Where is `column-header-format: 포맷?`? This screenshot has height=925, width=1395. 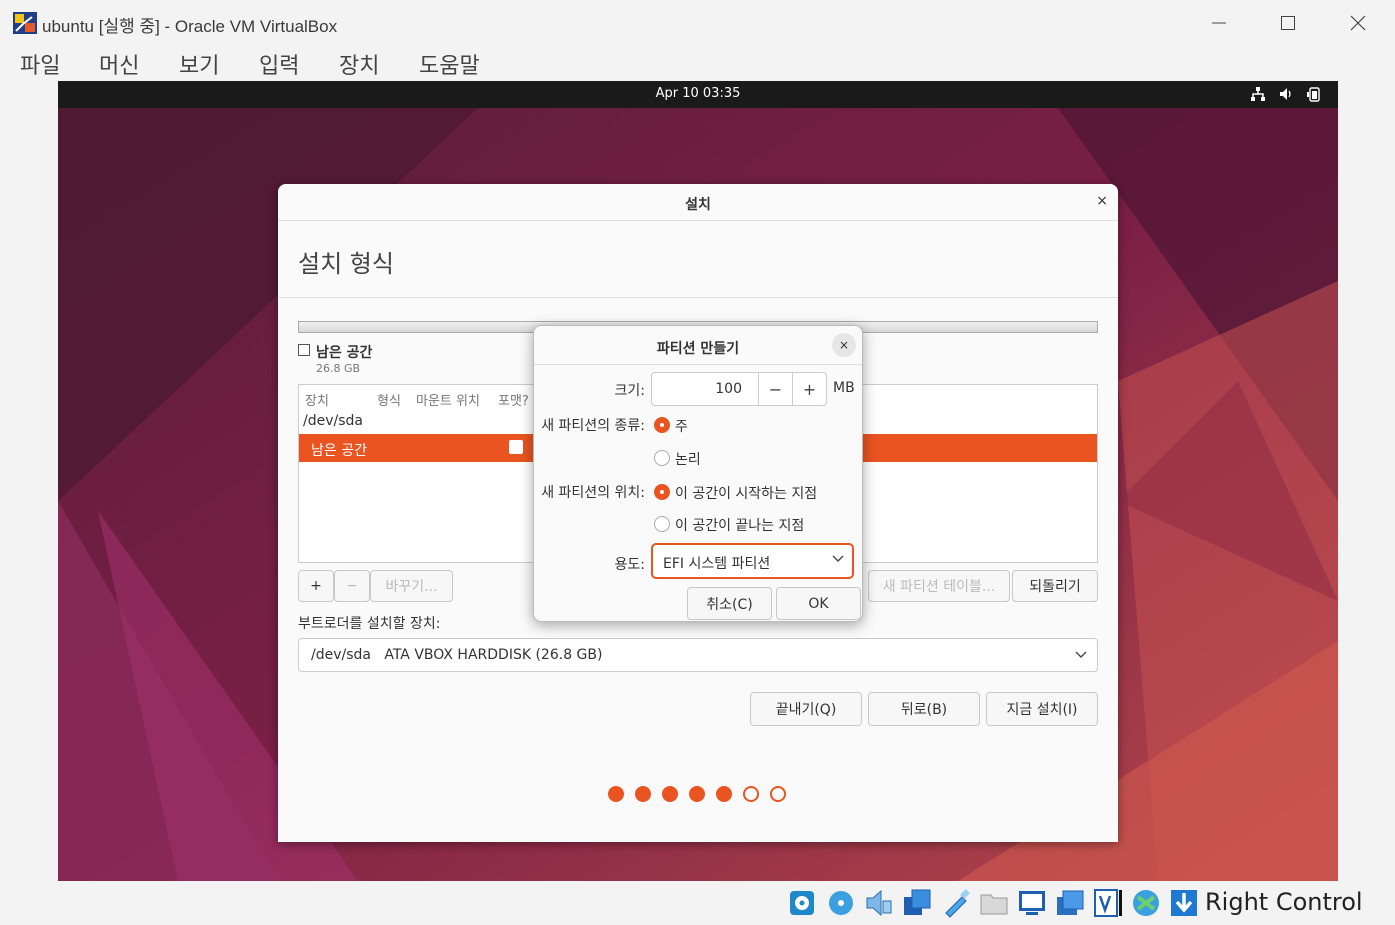
column-header-format: 포맷? is located at coordinates (513, 399).